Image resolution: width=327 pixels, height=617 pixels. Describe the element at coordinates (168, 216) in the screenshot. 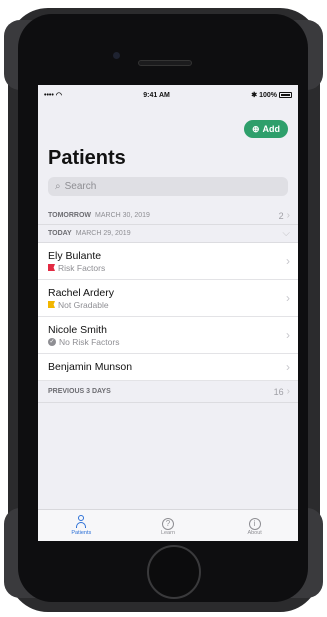

I see `section-tomorrow: TOMORROW MARCH 30, 2019 2 ›` at that location.